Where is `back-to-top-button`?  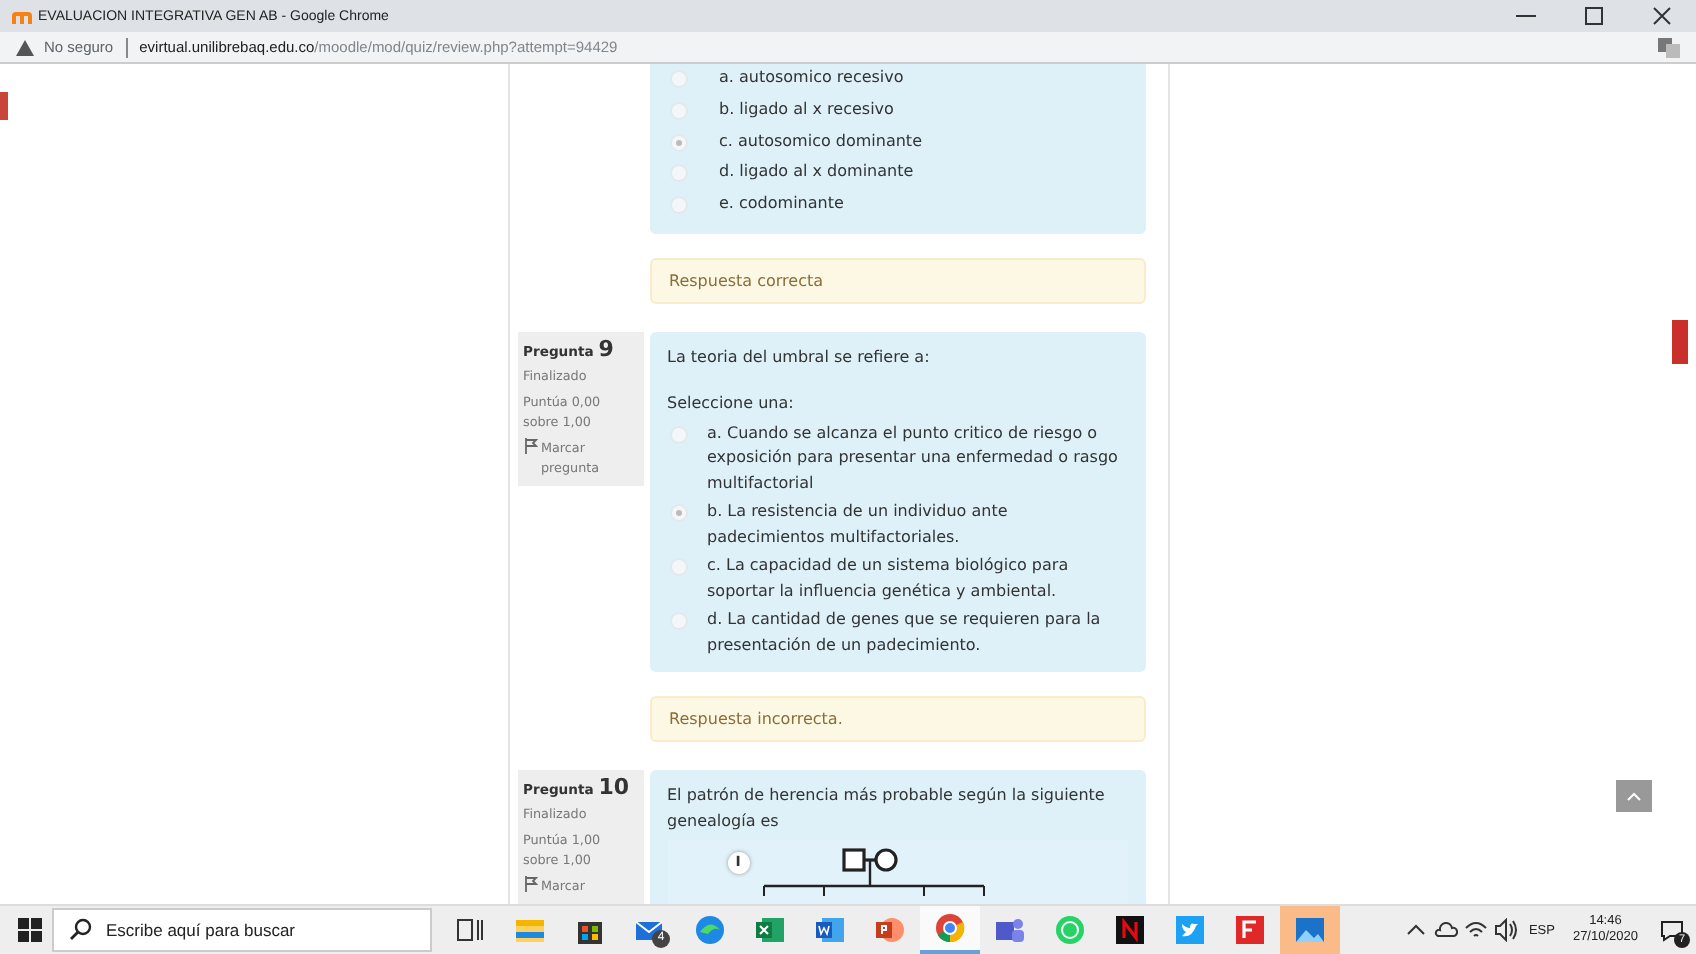 back-to-top-button is located at coordinates (1634, 796).